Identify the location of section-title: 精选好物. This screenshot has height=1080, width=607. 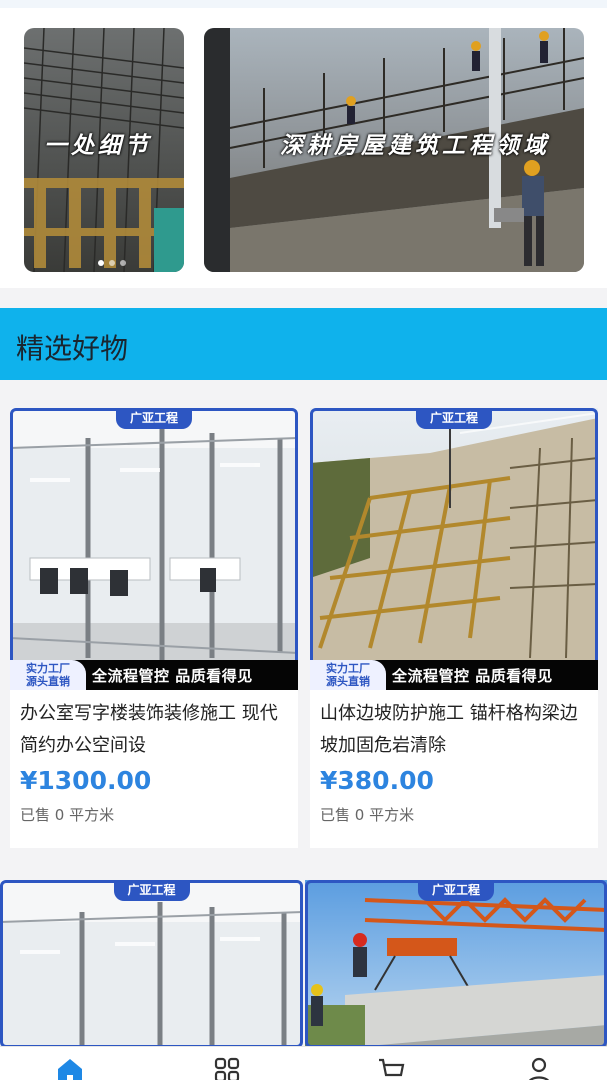
(72, 348).